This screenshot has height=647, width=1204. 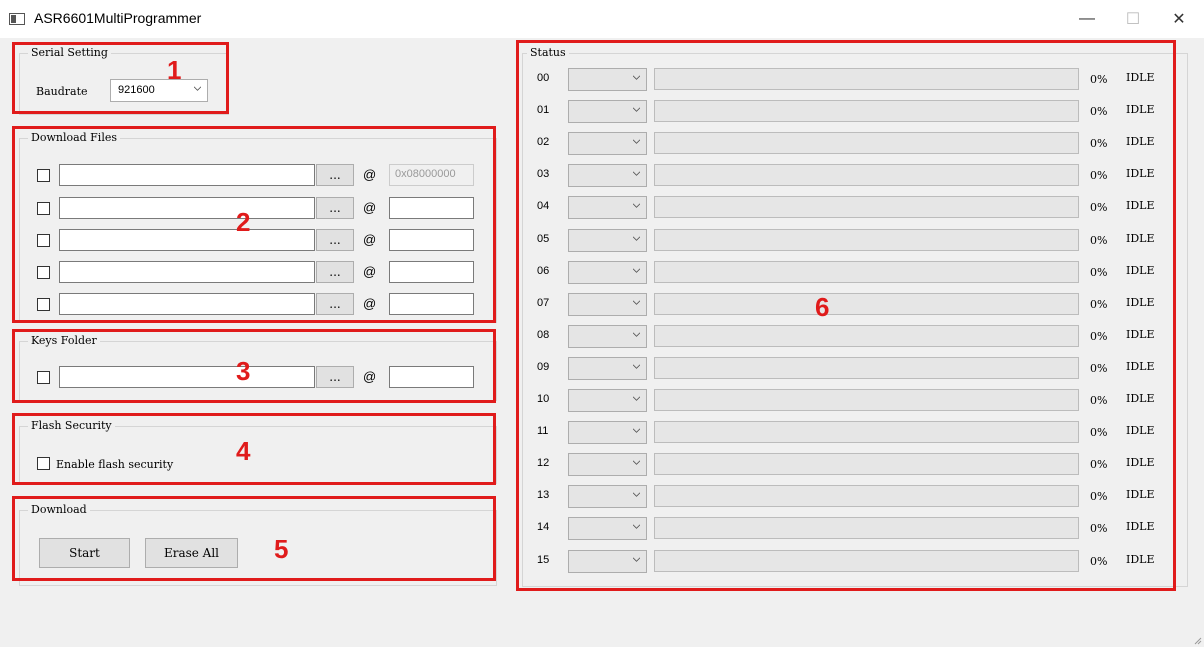 What do you see at coordinates (281, 549) in the screenshot?
I see `annotation-number-5: 5` at bounding box center [281, 549].